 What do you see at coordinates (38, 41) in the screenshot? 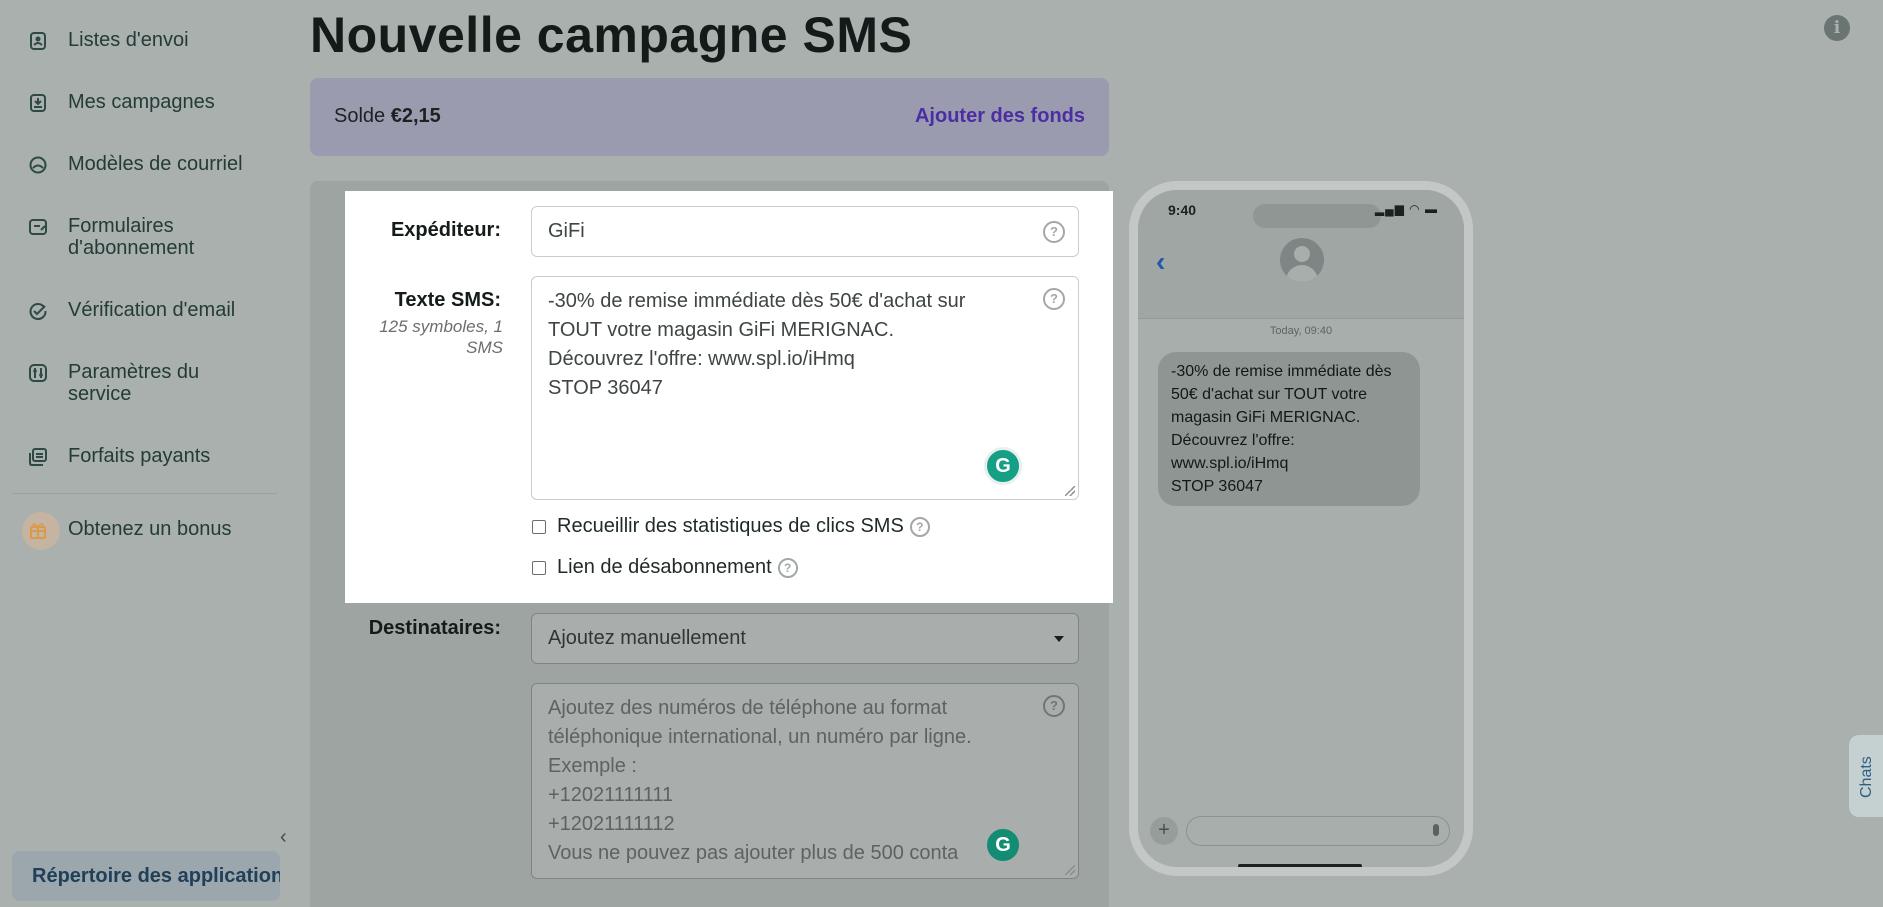
I see `address-book-icon` at bounding box center [38, 41].